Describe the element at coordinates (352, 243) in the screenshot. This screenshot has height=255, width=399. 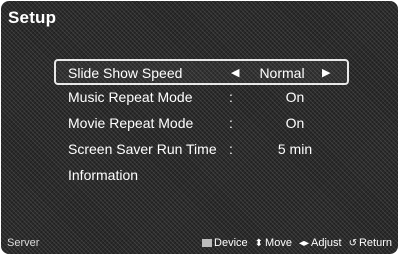
I see `return-icon: ↺` at that location.